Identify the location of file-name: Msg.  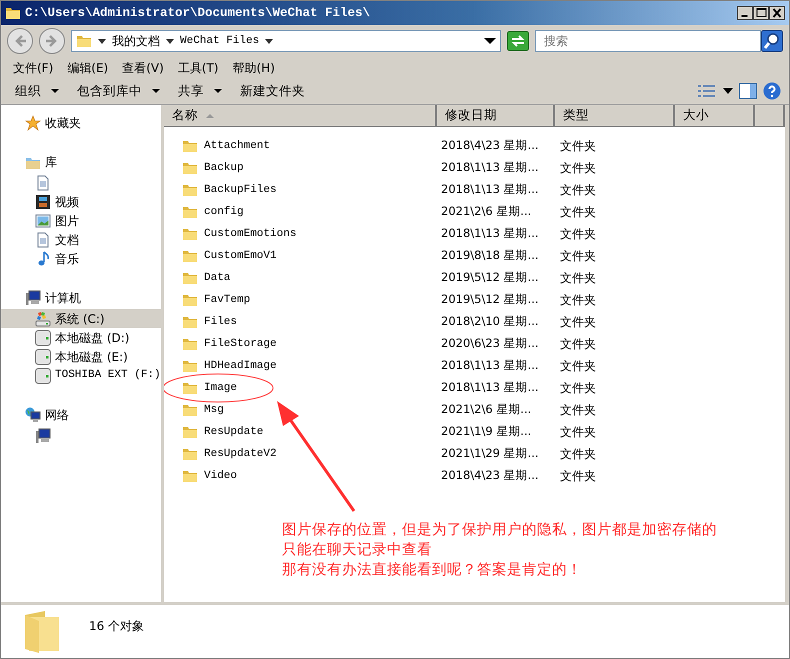
(214, 410).